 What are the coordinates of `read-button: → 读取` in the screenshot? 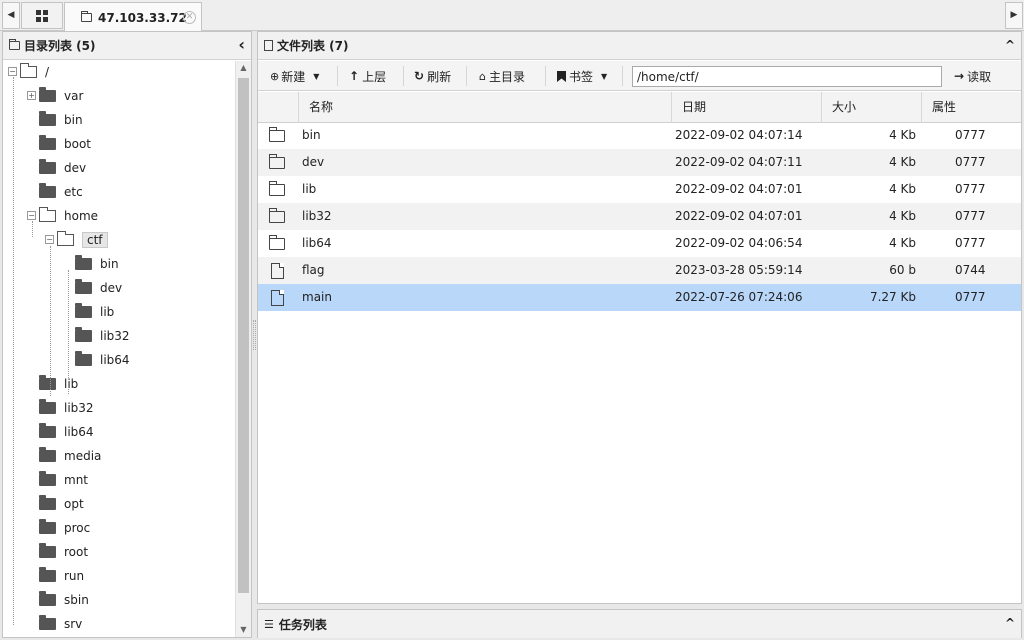 It's located at (972, 76).